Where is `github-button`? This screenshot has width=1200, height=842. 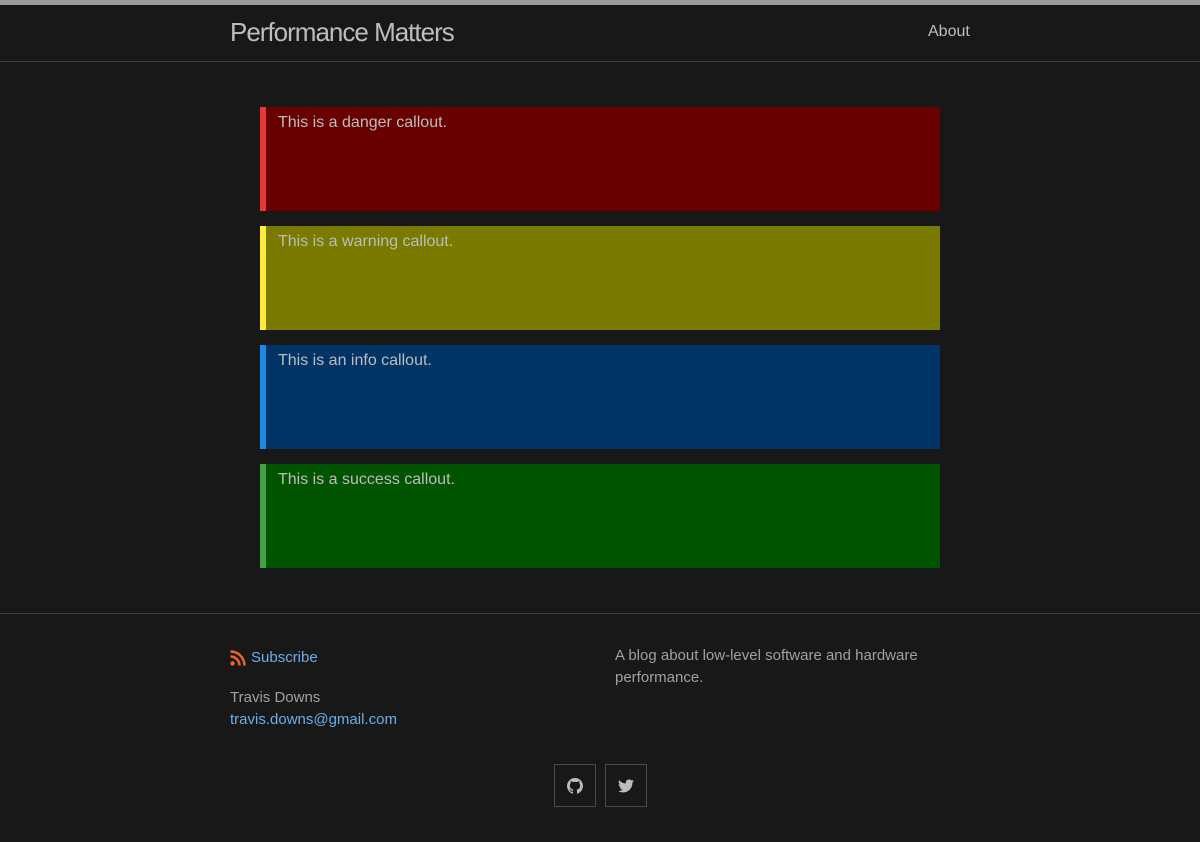 github-button is located at coordinates (575, 785).